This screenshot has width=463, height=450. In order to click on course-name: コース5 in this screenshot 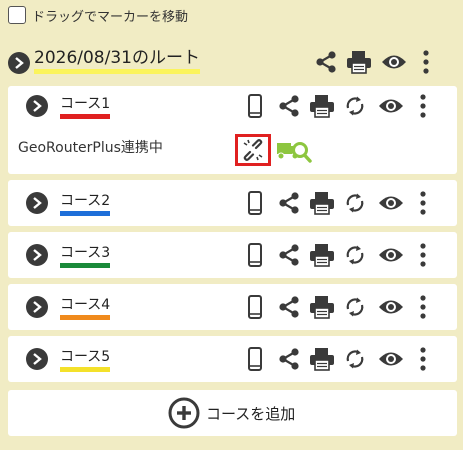, I will do `click(85, 360)`.